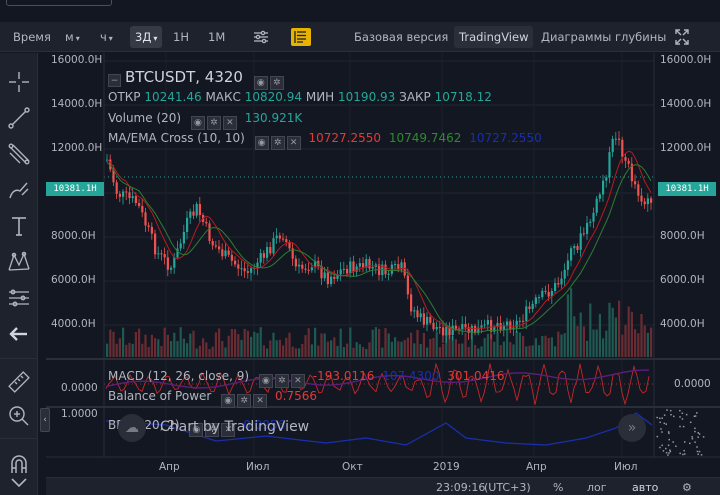 Image resolution: width=720 pixels, height=495 pixels. Describe the element at coordinates (597, 487) in the screenshot. I see `log-toggle: лог` at that location.